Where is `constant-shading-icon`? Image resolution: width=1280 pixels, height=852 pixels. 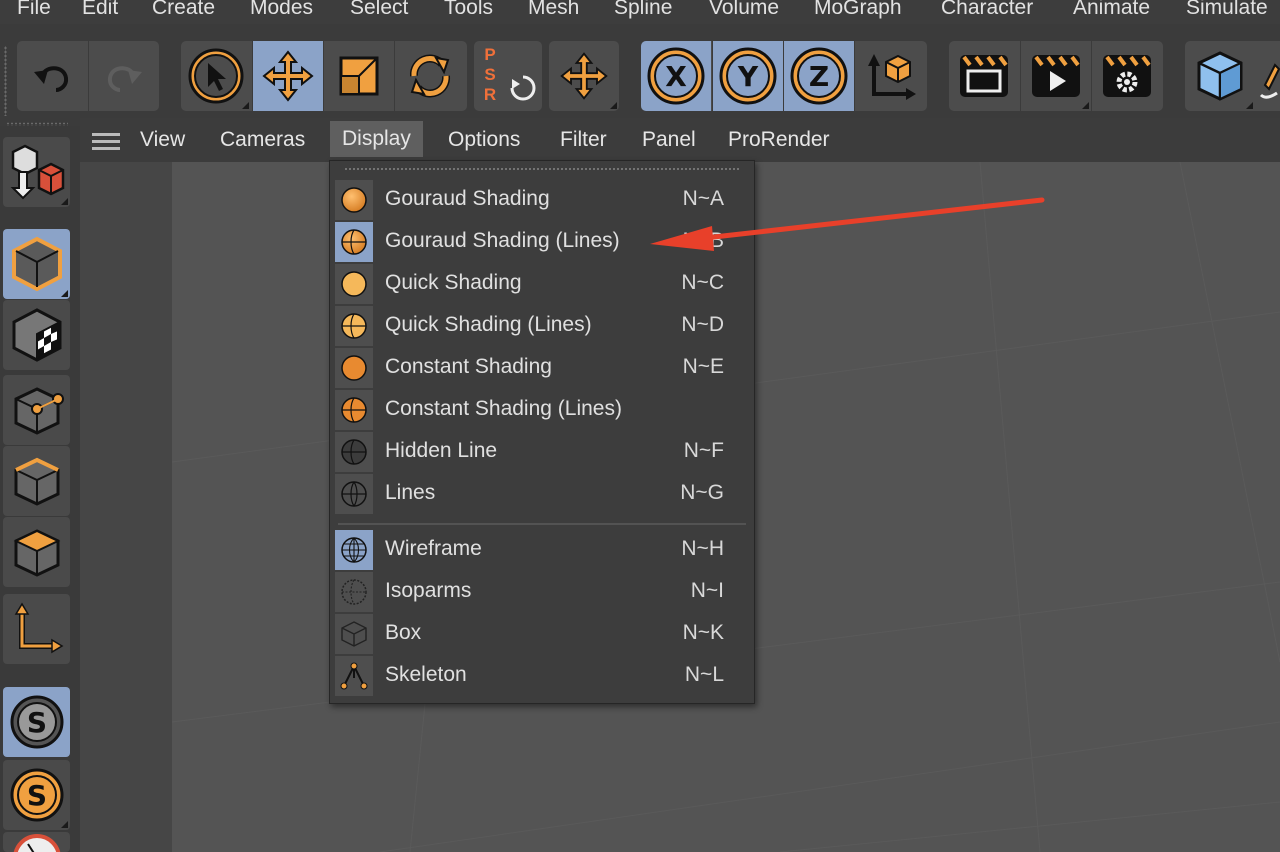
constant-shading-icon is located at coordinates (354, 368).